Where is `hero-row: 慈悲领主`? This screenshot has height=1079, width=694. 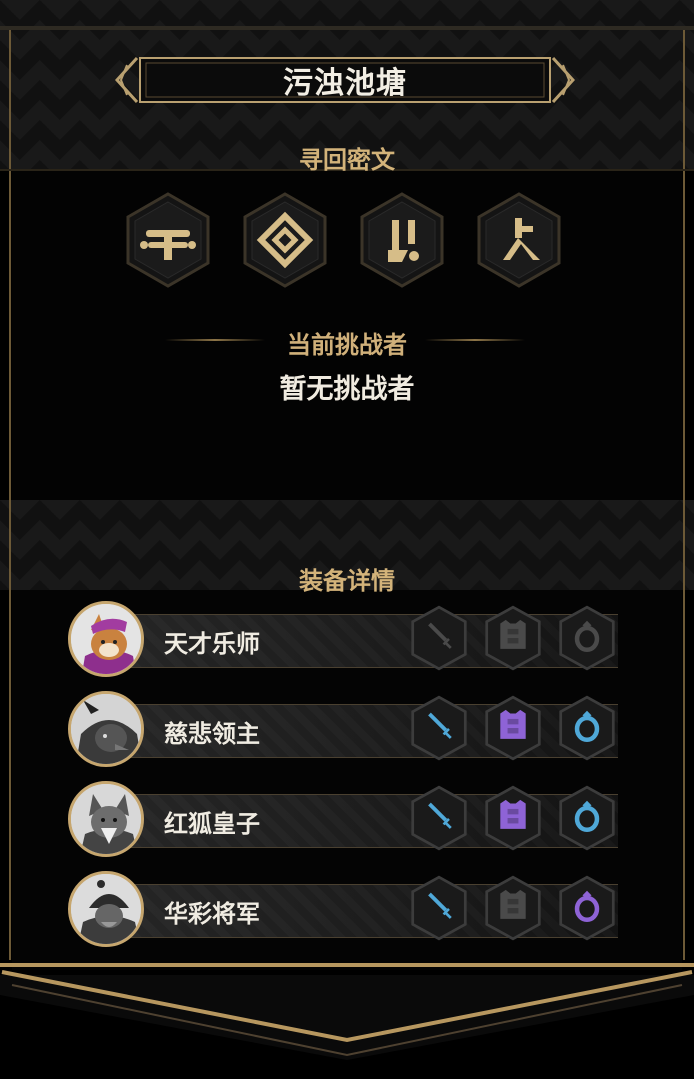 hero-row: 慈悲领主 is located at coordinates (348, 730).